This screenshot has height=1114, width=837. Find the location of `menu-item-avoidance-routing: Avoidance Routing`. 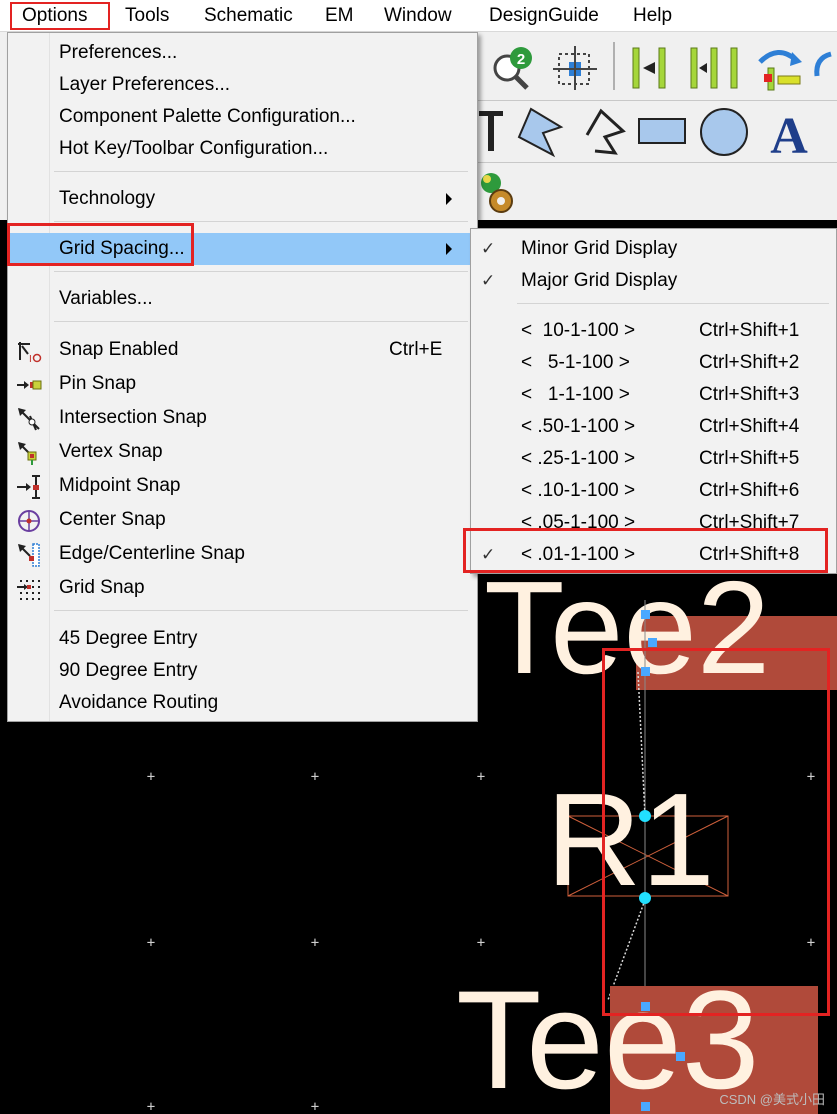

menu-item-avoidance-routing: Avoidance Routing is located at coordinates (242, 703).